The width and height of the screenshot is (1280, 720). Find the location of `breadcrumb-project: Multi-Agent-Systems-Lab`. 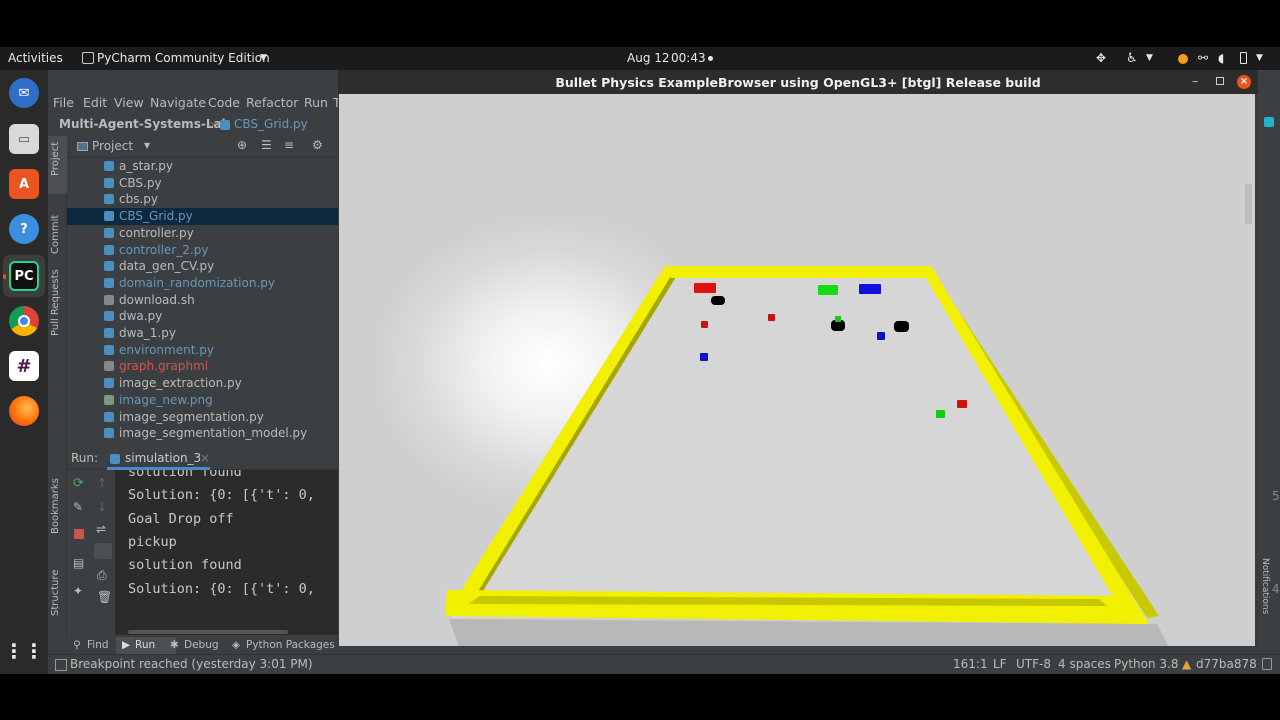

breadcrumb-project: Multi-Agent-Systems-Lab is located at coordinates (144, 124).